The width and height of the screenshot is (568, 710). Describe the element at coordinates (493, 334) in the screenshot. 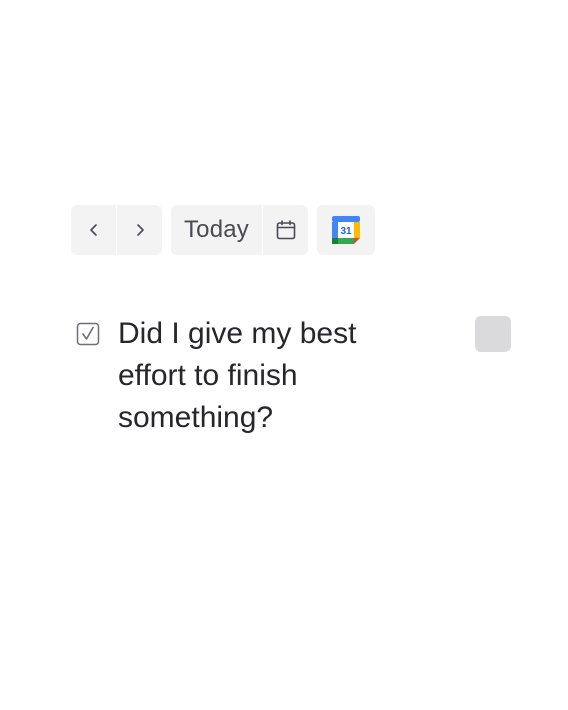

I see `prompt-action-button` at that location.